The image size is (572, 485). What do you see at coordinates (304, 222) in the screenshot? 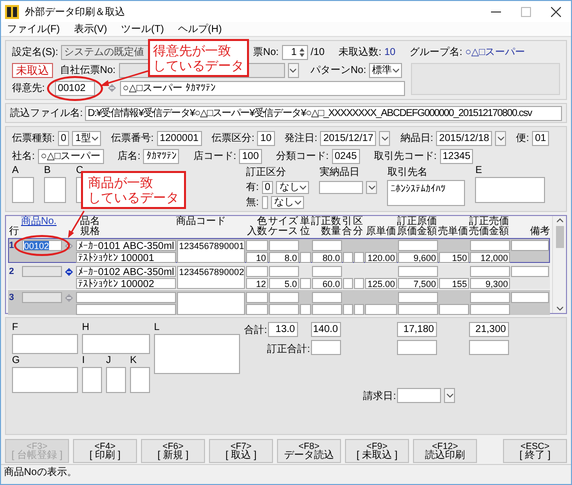
I see `column-header: 単` at bounding box center [304, 222].